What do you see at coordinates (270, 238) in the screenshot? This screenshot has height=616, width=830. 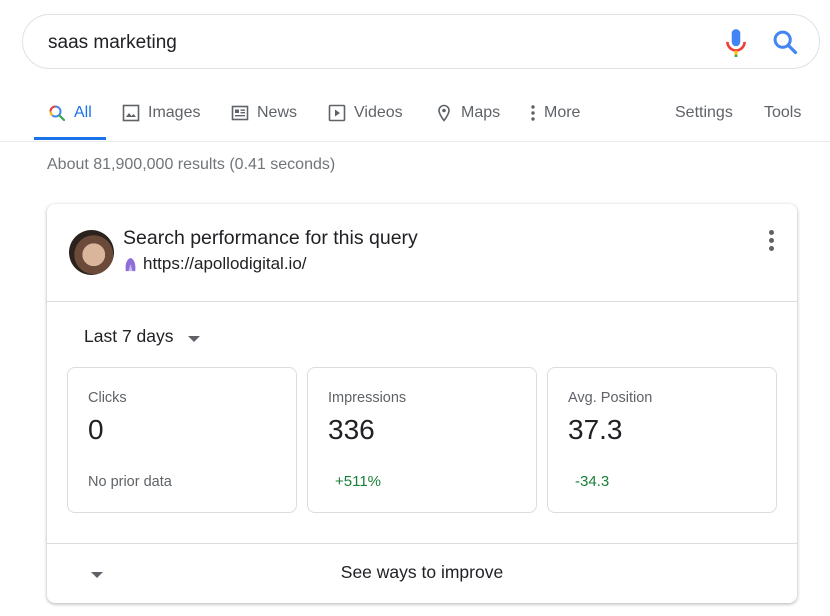 I see `card-title: Search performance for this query` at bounding box center [270, 238].